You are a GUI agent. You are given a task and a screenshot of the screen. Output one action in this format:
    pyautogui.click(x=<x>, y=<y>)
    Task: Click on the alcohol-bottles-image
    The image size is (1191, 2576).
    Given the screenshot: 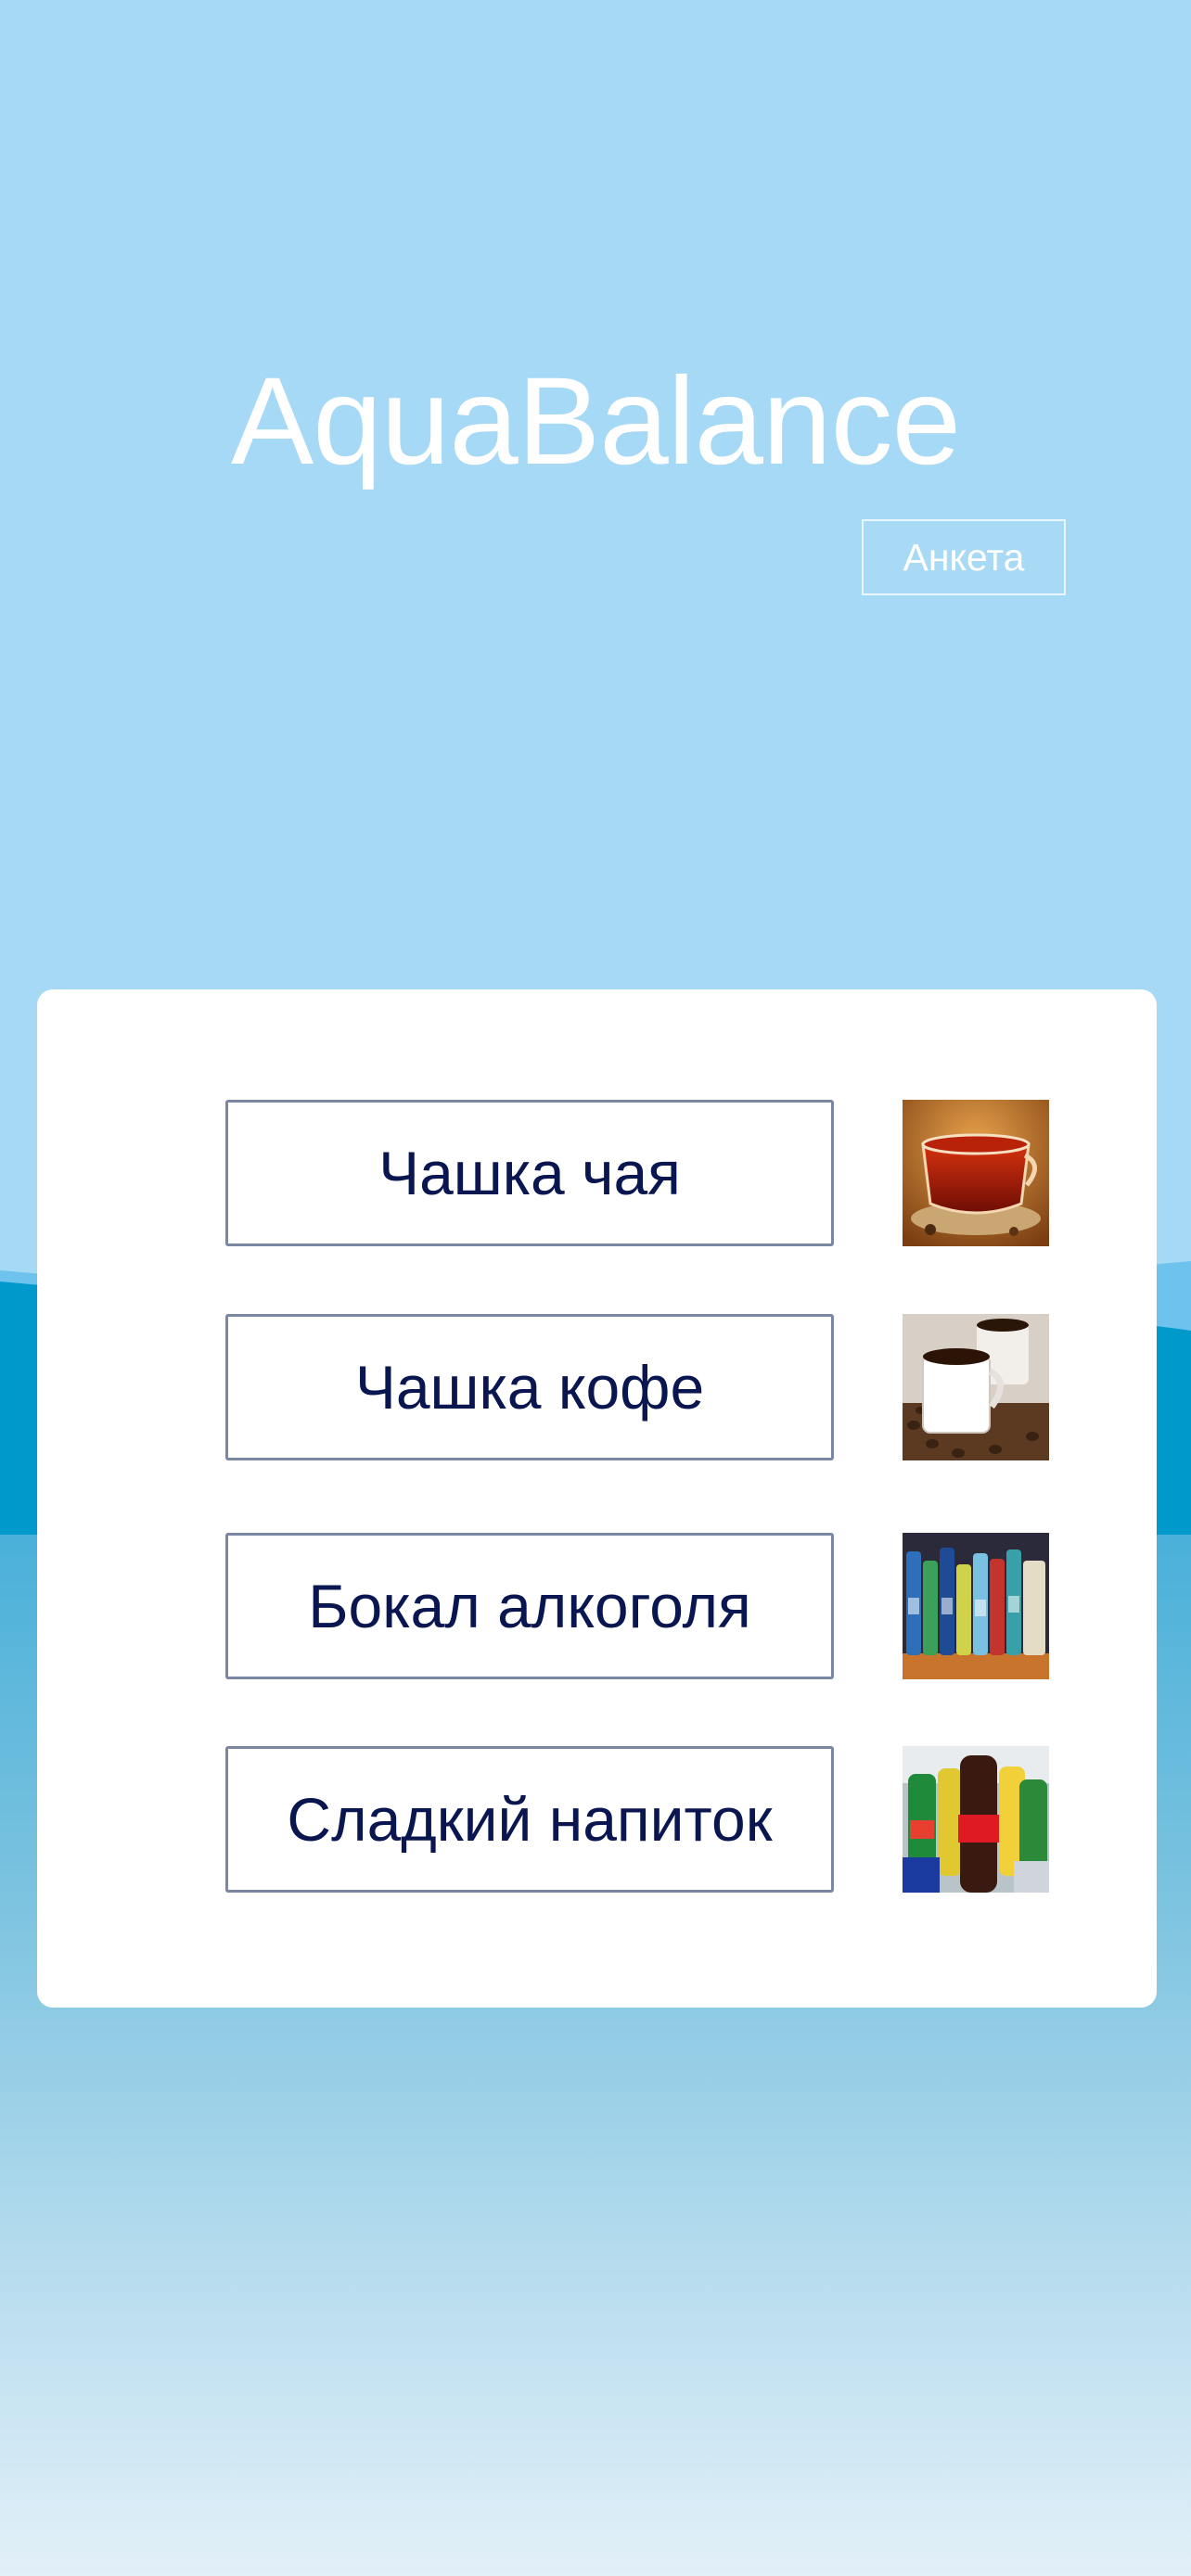 What is the action you would take?
    pyautogui.click(x=976, y=1606)
    